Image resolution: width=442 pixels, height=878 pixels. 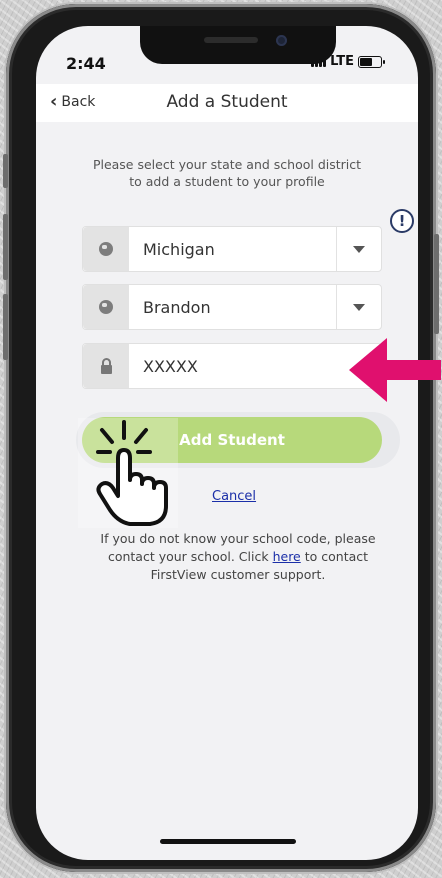 I want to click on navigation-bar: ‹ Back Add a Student, so click(x=227, y=103).